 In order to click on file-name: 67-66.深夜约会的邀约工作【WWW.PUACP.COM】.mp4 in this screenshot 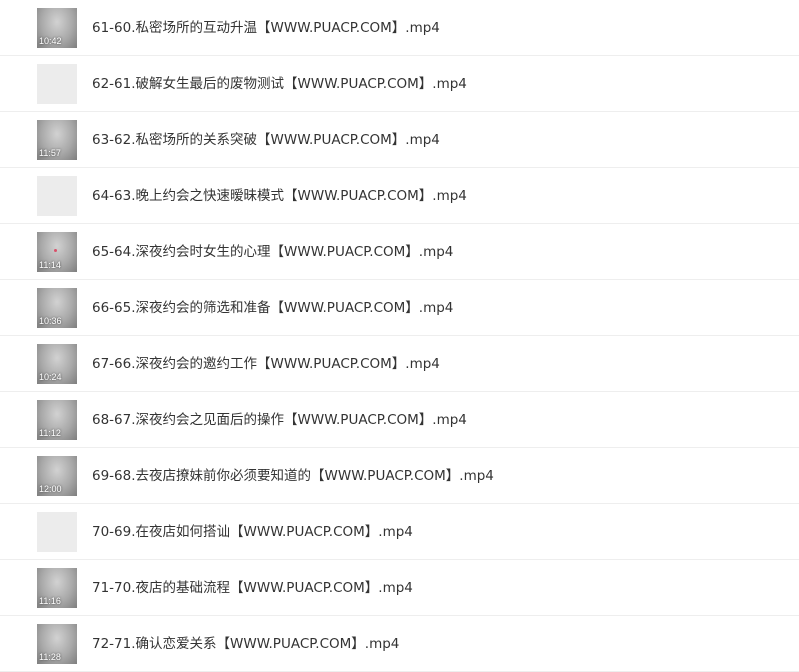, I will do `click(266, 364)`.